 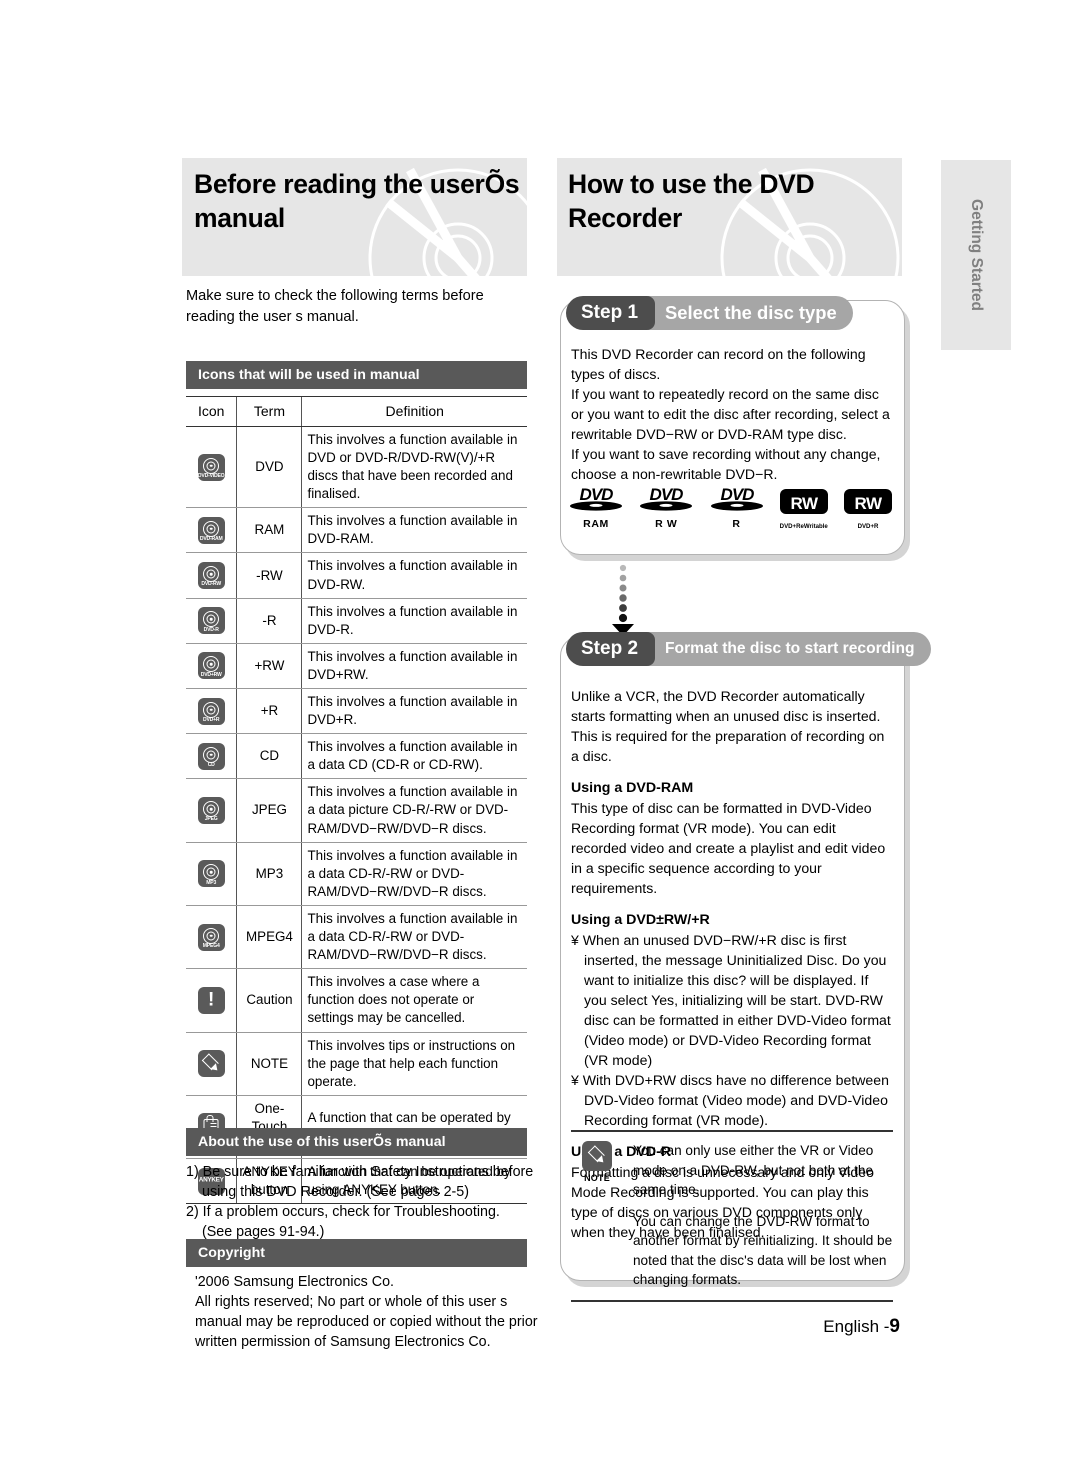 I want to click on disc-logo-caption: RAM, so click(x=596, y=524).